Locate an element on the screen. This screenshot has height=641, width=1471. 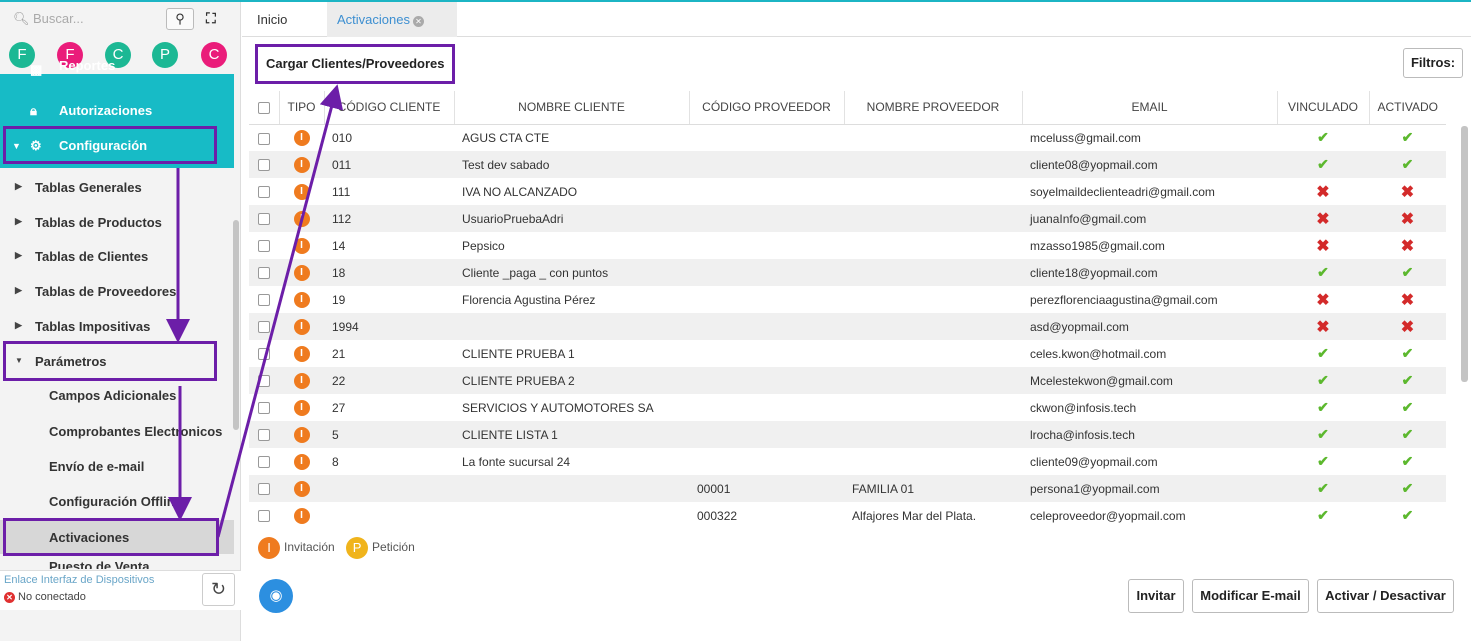
sidebar-item-label: Reportes is located at coordinates (87, 66).